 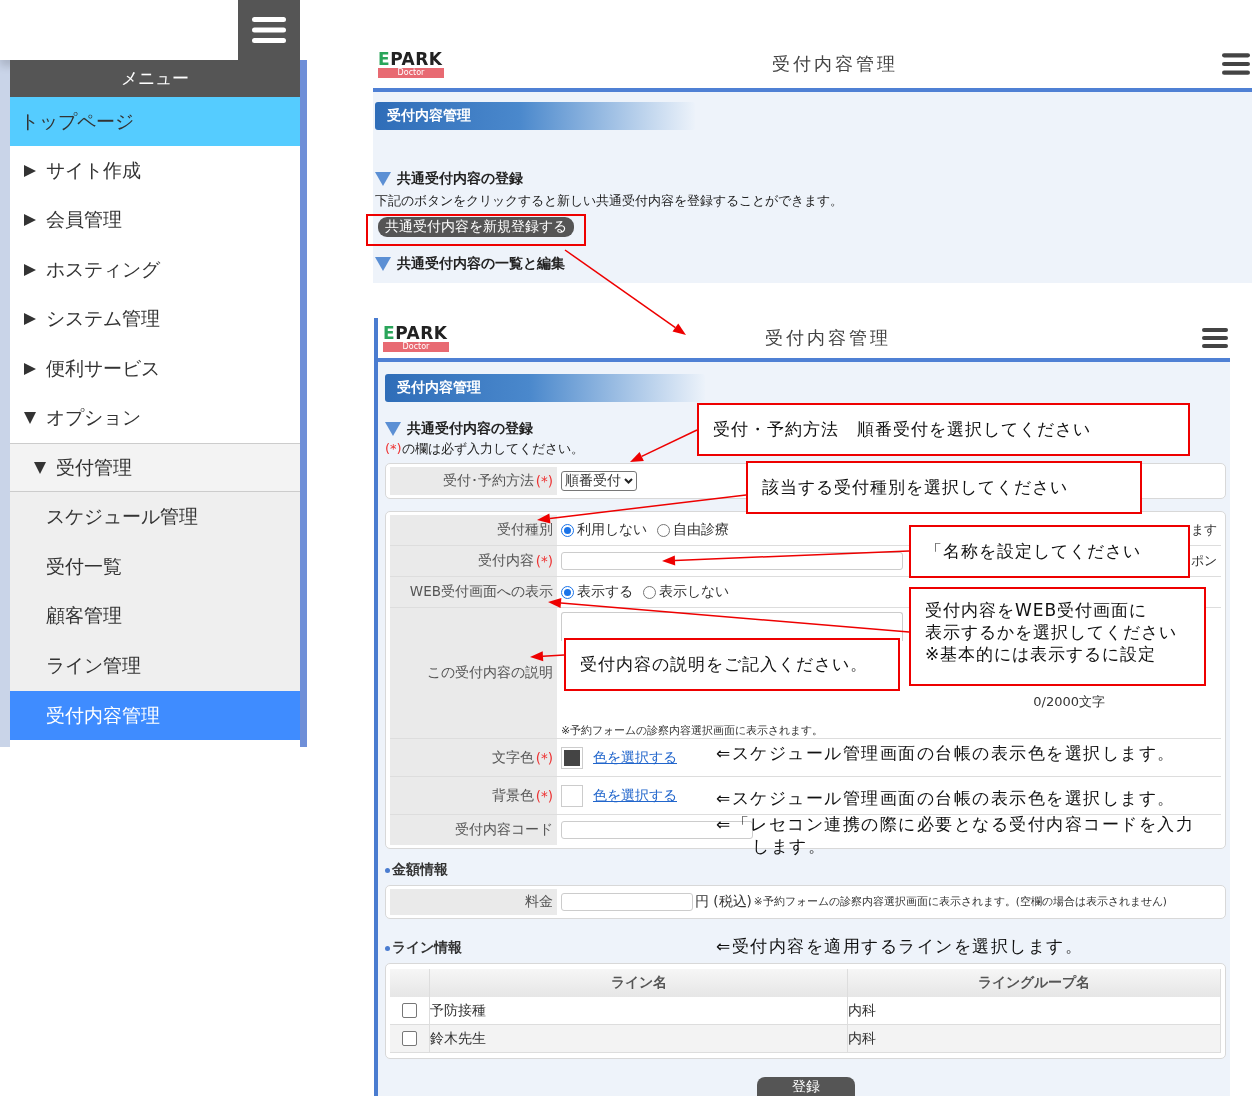 I want to click on subsection-heading: ライン情報, so click(x=427, y=948).